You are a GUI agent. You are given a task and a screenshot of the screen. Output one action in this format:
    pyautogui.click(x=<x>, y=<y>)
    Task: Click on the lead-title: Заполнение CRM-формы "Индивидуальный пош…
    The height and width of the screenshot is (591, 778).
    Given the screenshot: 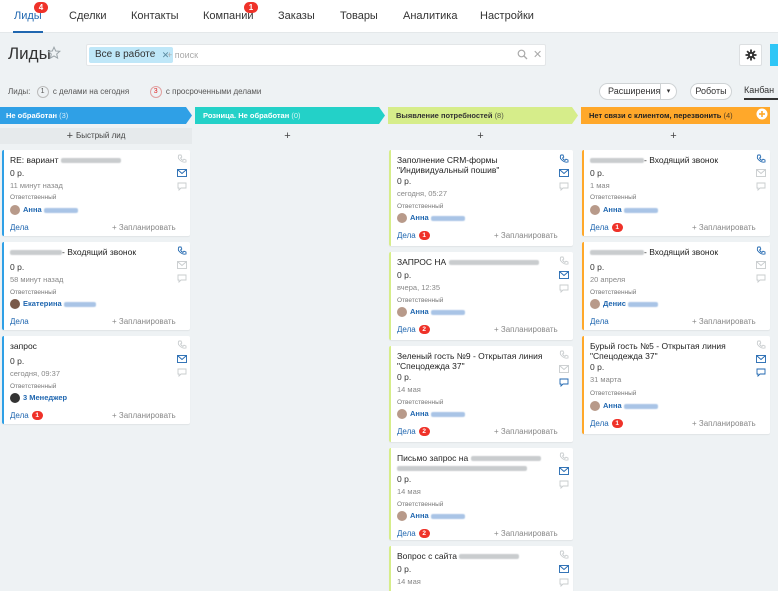 What is the action you would take?
    pyautogui.click(x=472, y=165)
    